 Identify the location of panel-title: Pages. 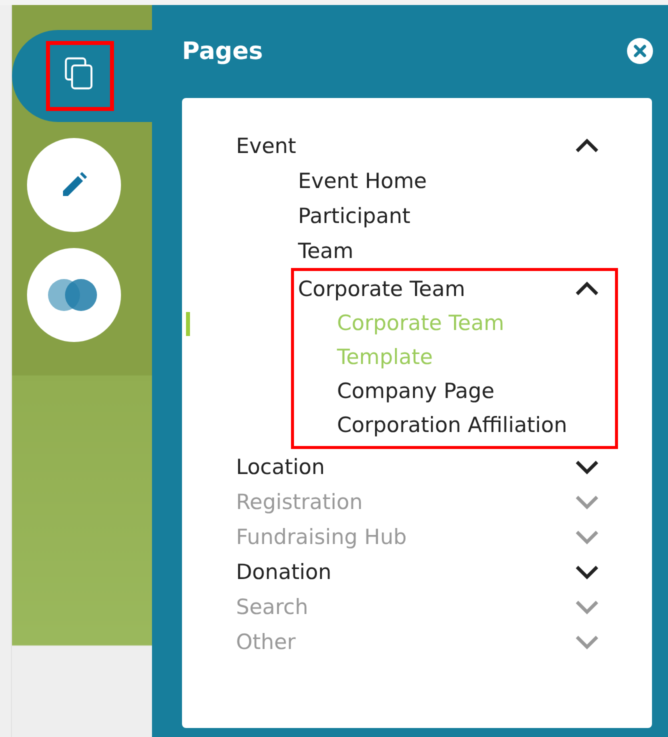
(222, 51).